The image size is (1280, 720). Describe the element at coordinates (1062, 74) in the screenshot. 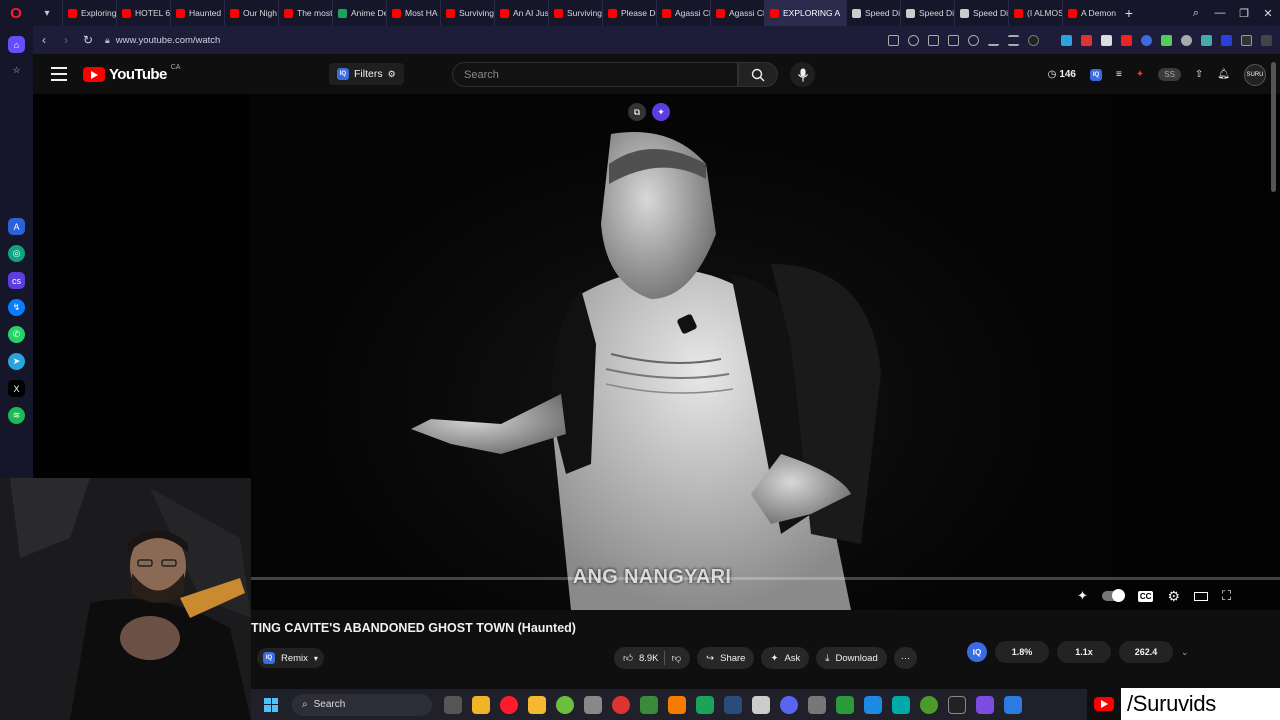

I see `history-counter: ◷ 146` at that location.